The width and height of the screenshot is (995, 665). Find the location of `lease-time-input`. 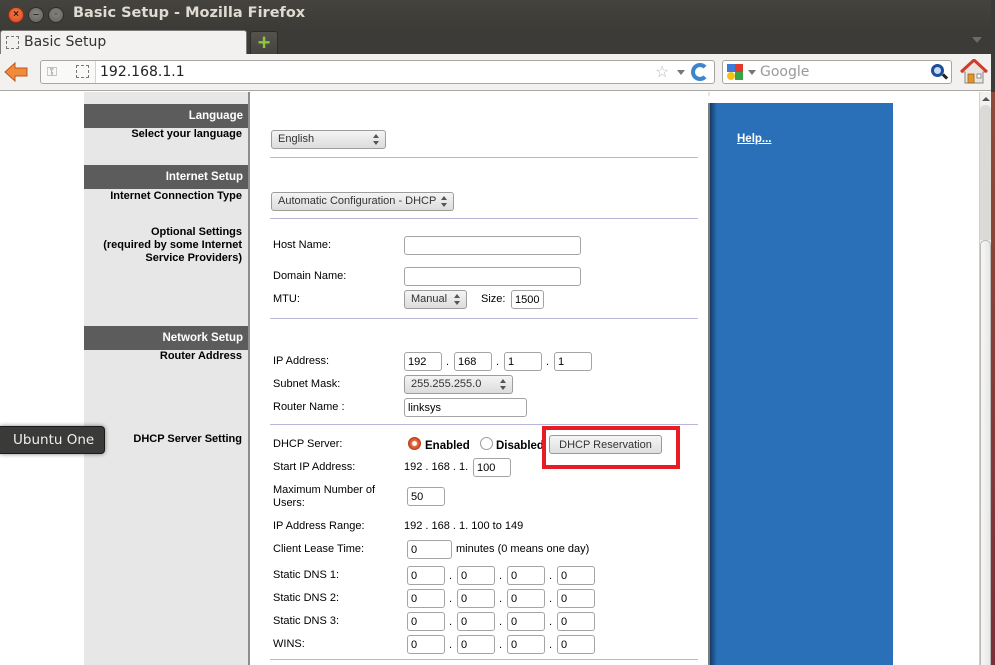

lease-time-input is located at coordinates (429, 549).